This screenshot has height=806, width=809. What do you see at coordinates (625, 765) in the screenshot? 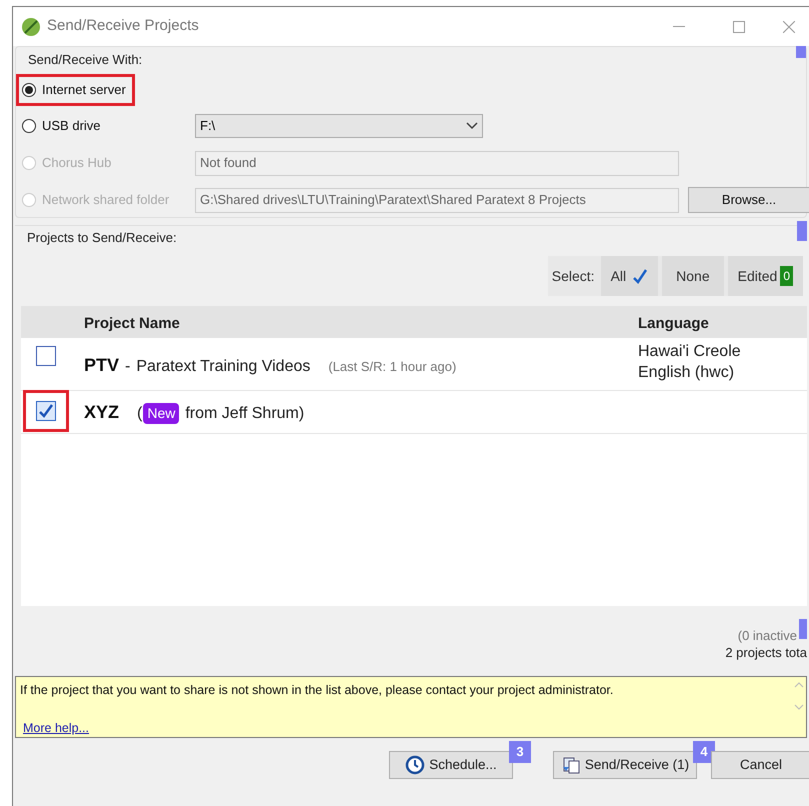
I see `dialog-button: Send/Receive (1)` at bounding box center [625, 765].